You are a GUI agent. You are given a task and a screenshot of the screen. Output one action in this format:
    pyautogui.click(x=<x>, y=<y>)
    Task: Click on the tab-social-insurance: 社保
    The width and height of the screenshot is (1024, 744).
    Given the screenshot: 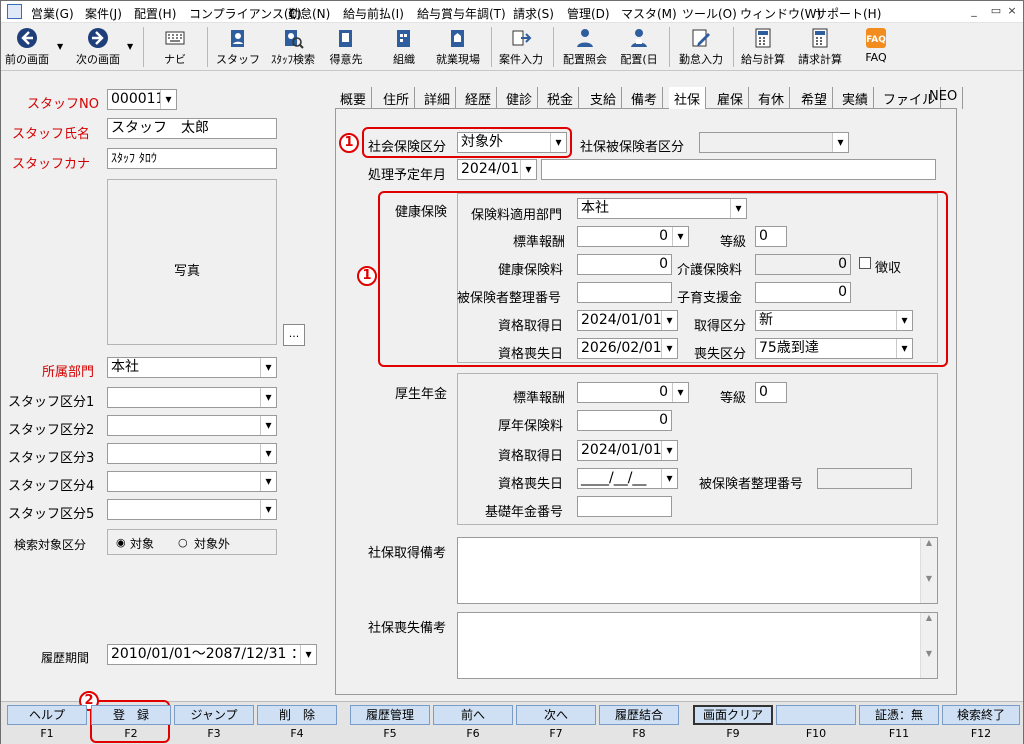 What is the action you would take?
    pyautogui.click(x=688, y=98)
    